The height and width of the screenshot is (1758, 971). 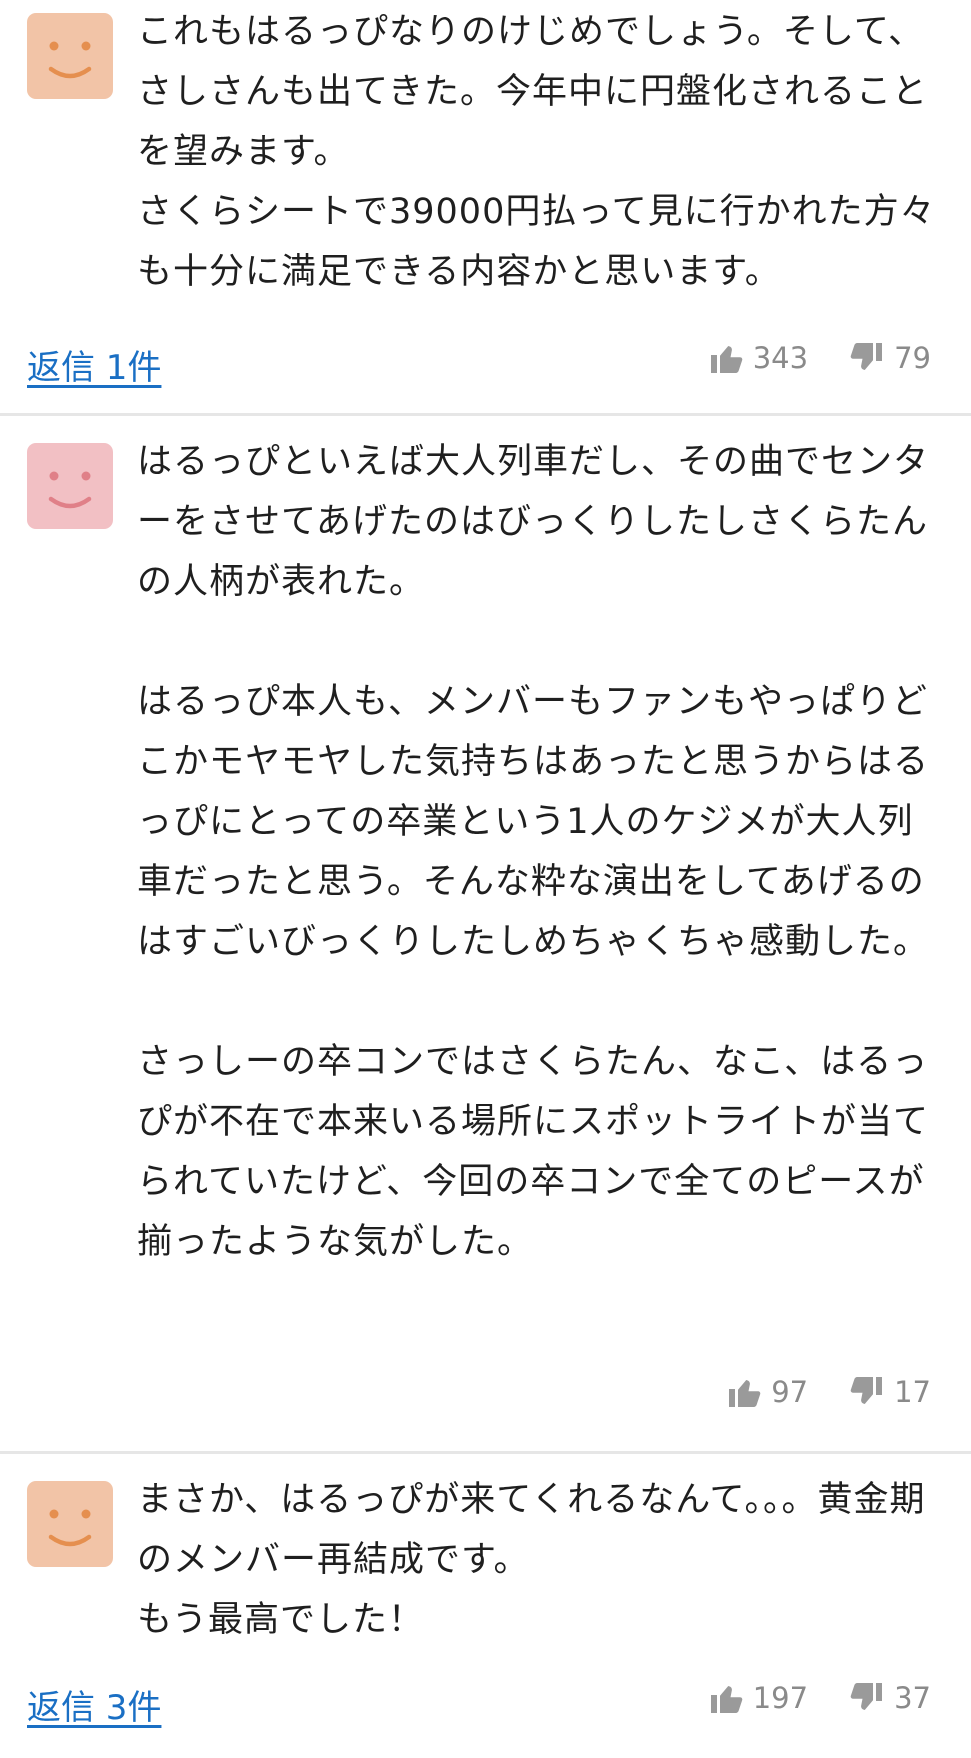 What do you see at coordinates (889, 1392) in the screenshot?
I see `dislike-button: 17` at bounding box center [889, 1392].